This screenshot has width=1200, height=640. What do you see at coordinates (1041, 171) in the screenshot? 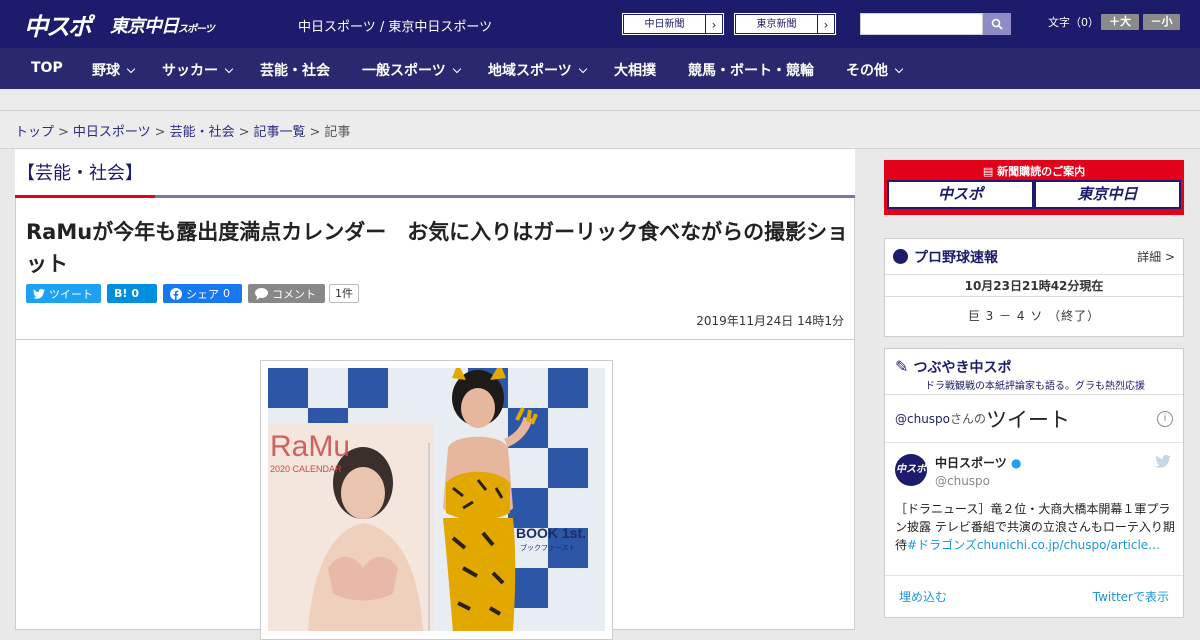
I see `subscribe-heading-text: 新聞購読のご案内` at bounding box center [1041, 171].